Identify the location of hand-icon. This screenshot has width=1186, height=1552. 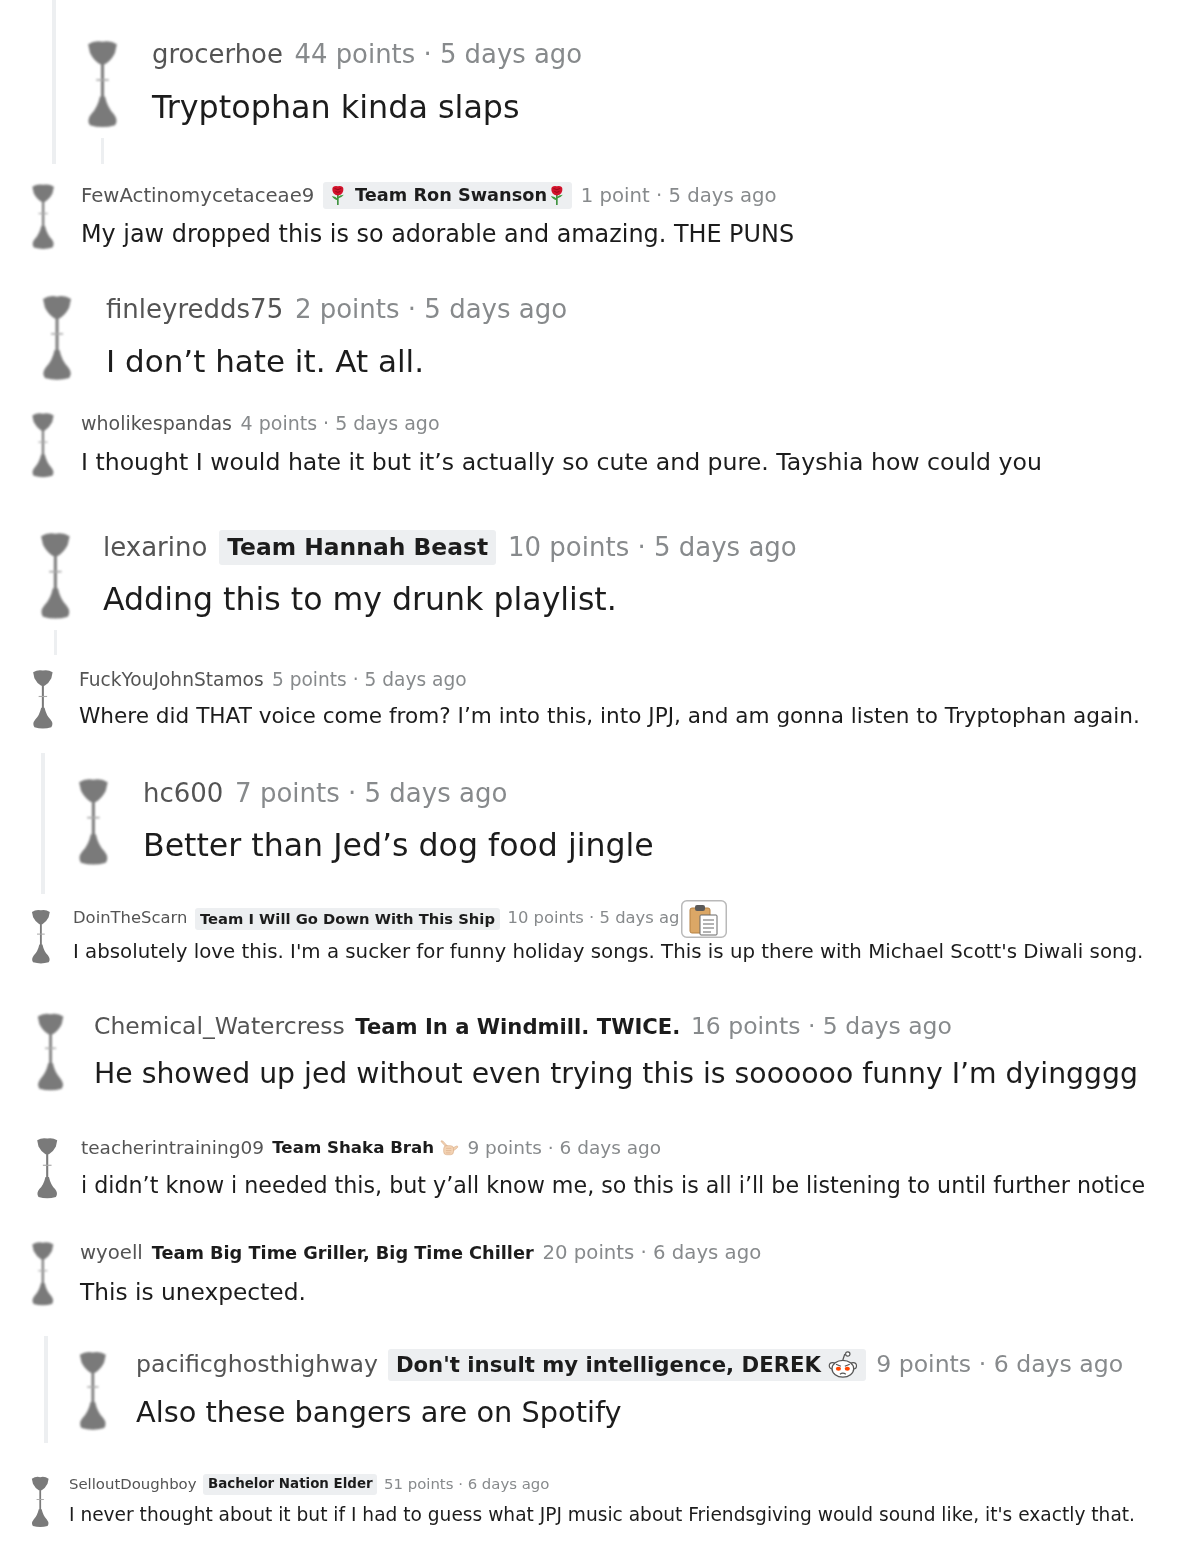
(449, 1148).